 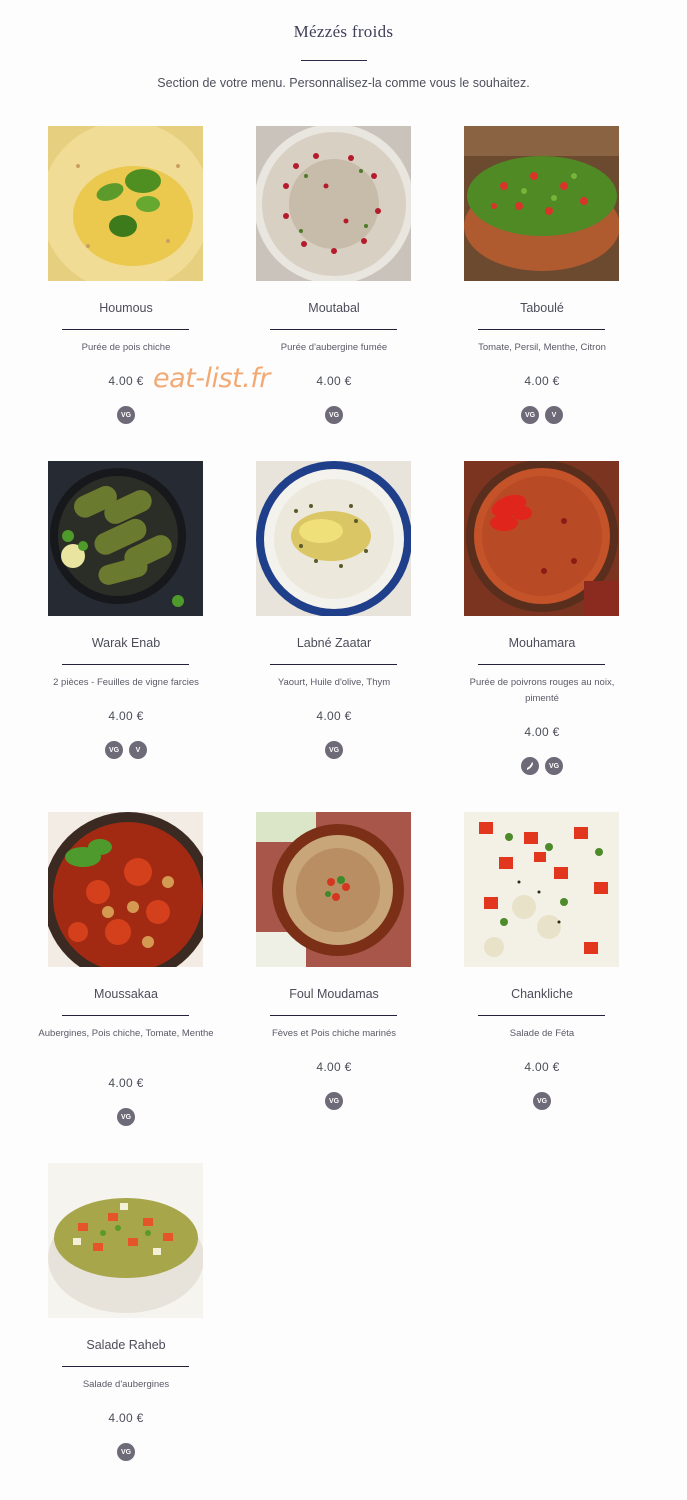 What do you see at coordinates (334, 994) in the screenshot?
I see `dish-name: Foul Moudamas` at bounding box center [334, 994].